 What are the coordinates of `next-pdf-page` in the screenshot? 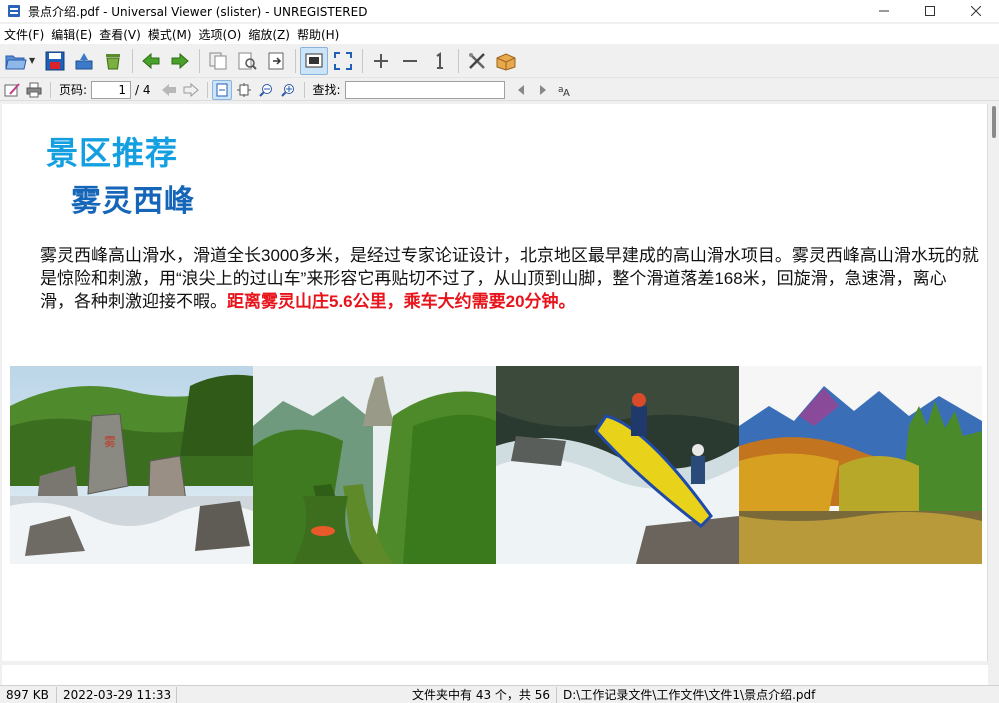 It's located at (495, 675).